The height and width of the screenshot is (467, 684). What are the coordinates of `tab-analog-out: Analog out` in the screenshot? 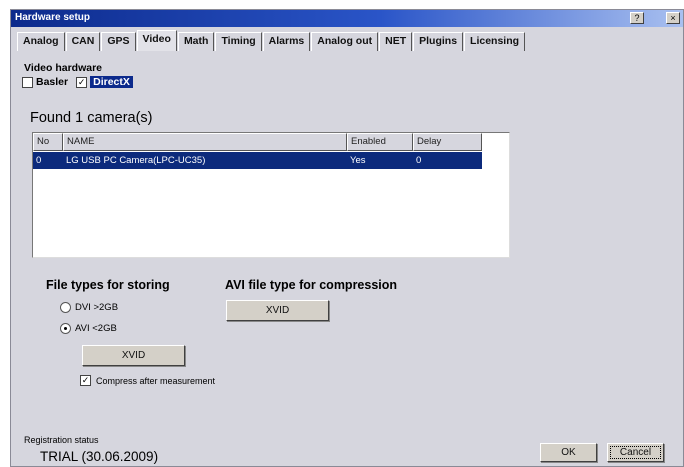 It's located at (345, 41).